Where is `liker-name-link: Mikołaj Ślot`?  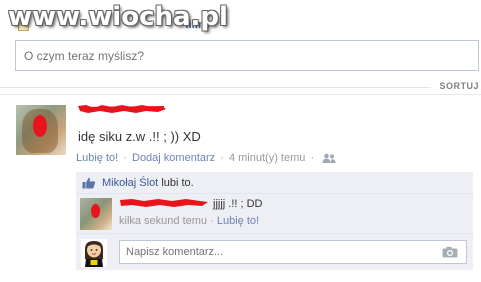
liker-name-link: Mikołaj Ślot is located at coordinates (130, 183).